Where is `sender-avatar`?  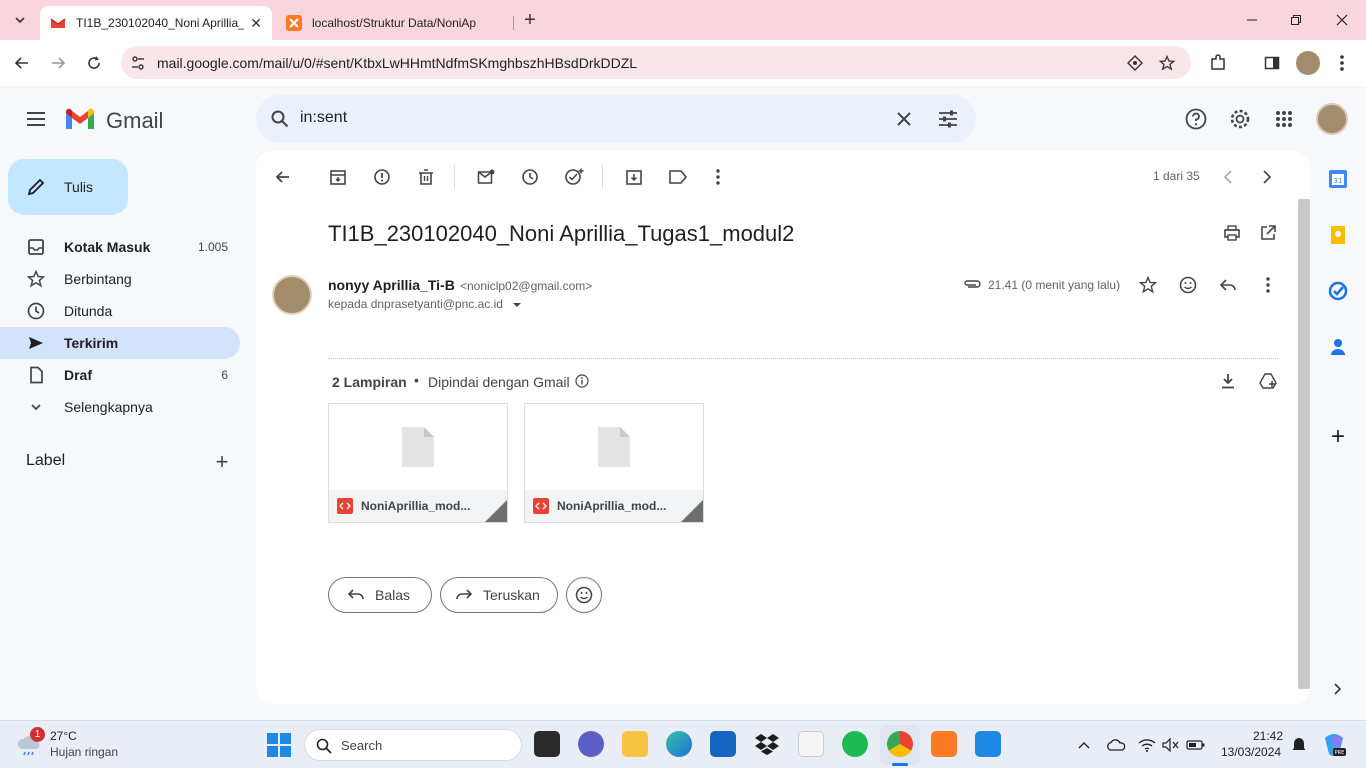
sender-avatar is located at coordinates (292, 295).